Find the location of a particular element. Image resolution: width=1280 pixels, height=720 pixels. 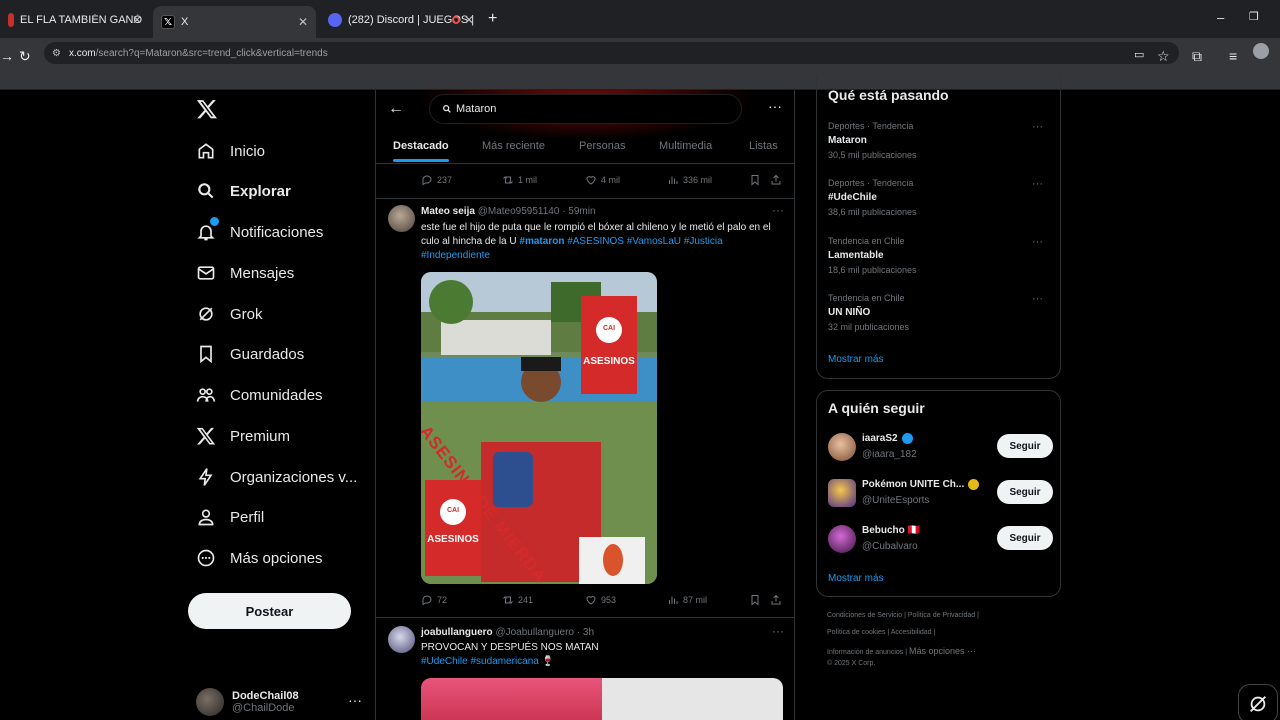

tab-mas-reciente: Más reciente is located at coordinates (513, 146).